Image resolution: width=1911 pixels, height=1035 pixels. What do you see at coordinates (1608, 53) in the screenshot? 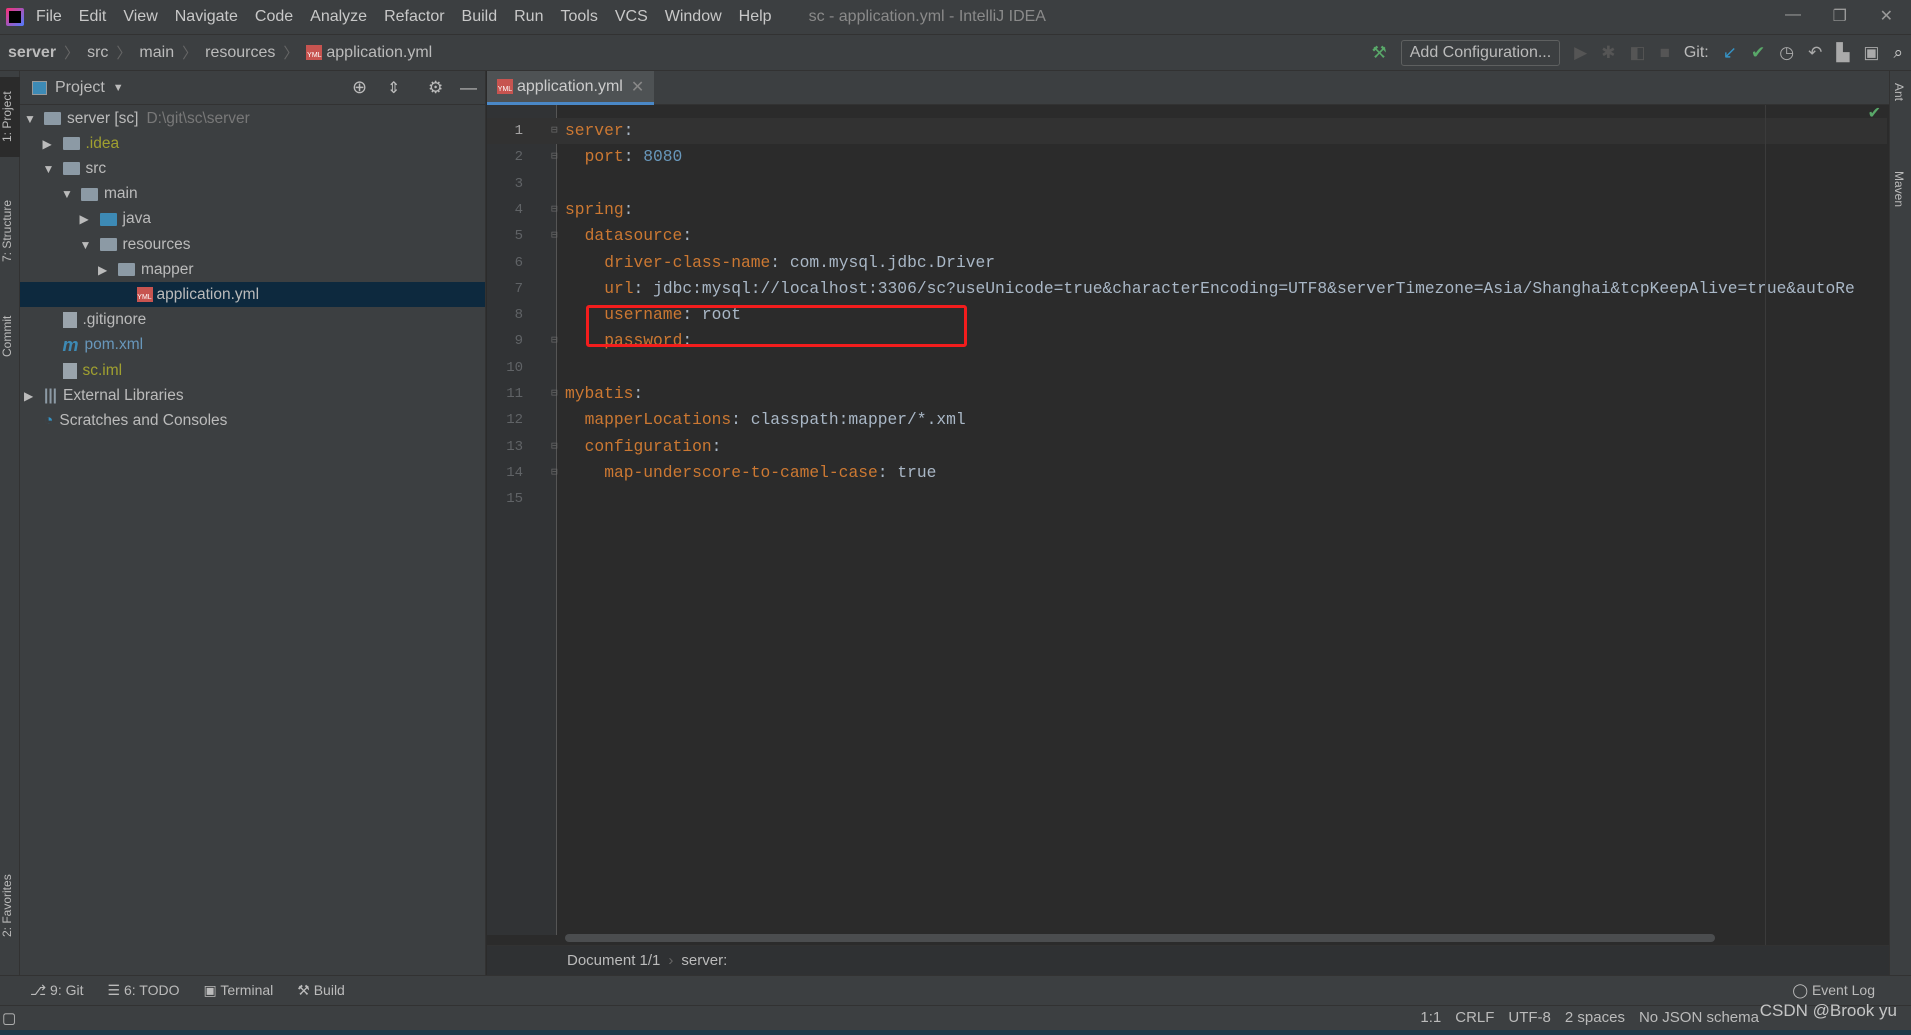
I see `debug-icon: ✱` at bounding box center [1608, 53].